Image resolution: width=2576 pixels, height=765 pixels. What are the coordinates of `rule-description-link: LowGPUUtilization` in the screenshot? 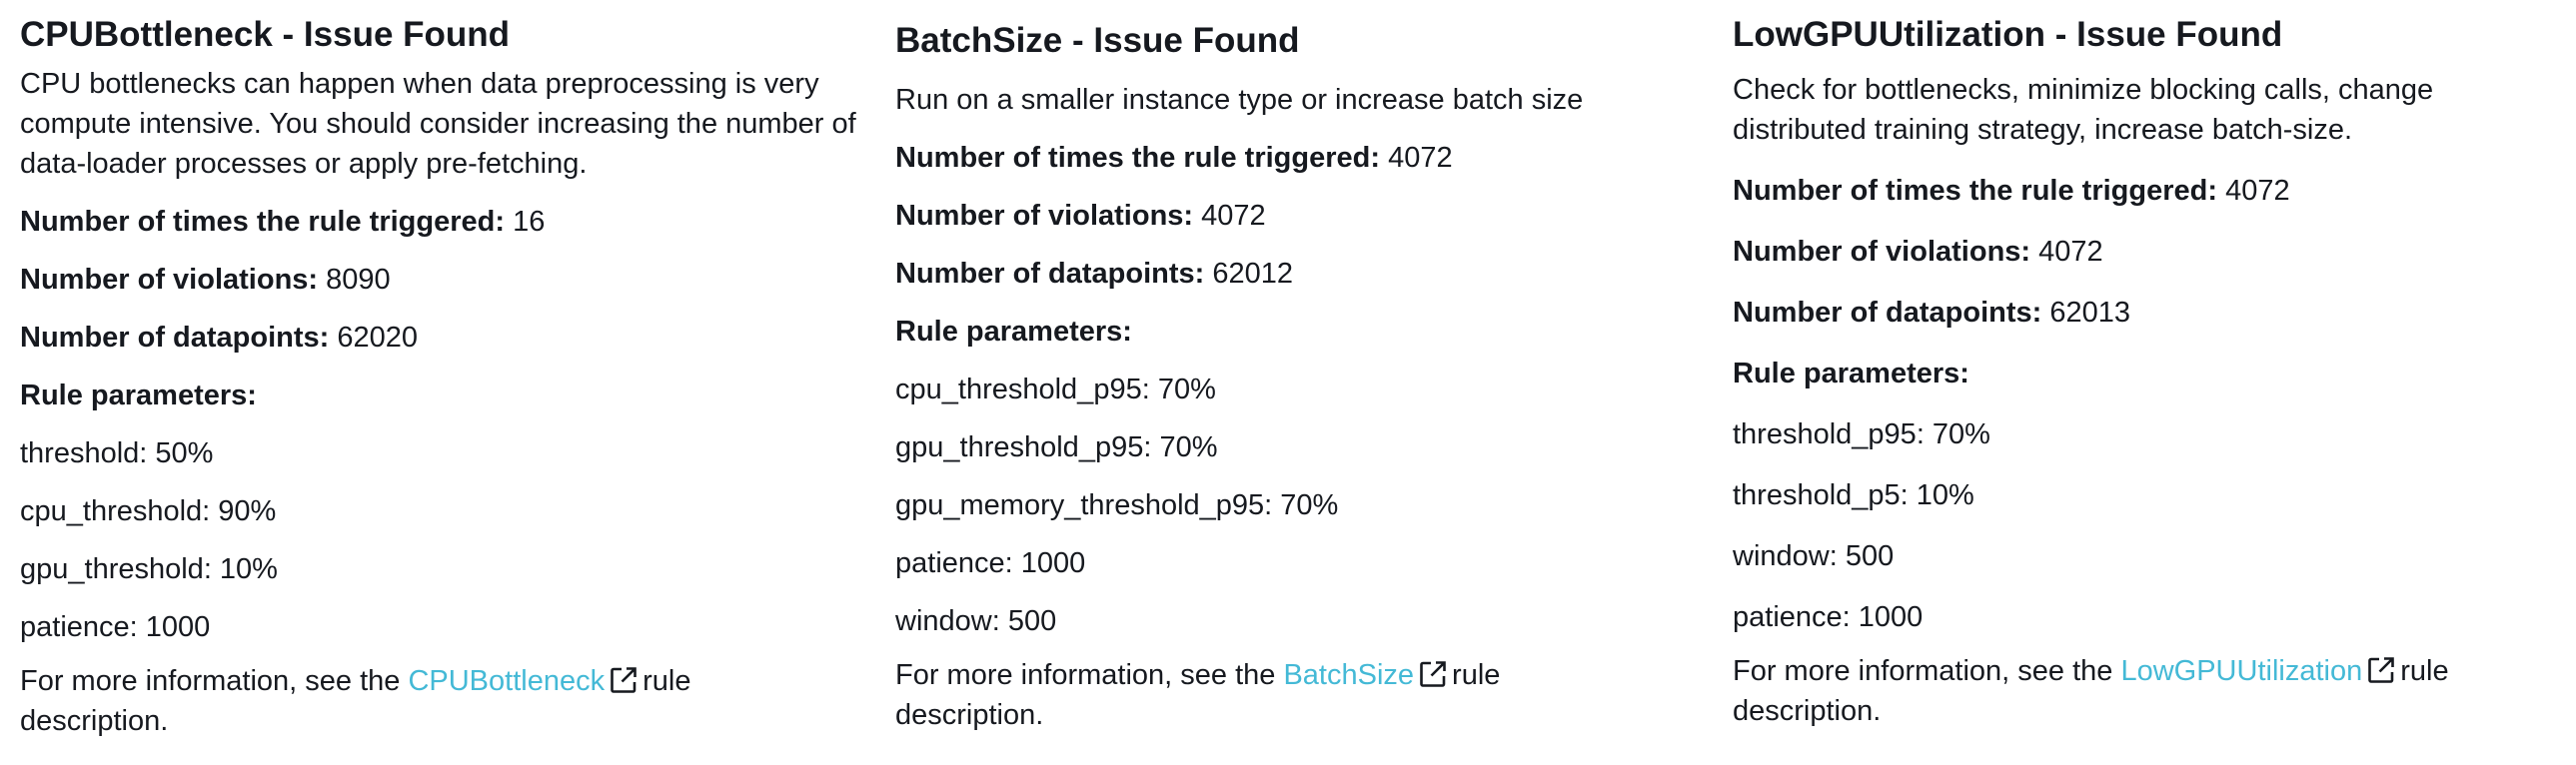 It's located at (2241, 671).